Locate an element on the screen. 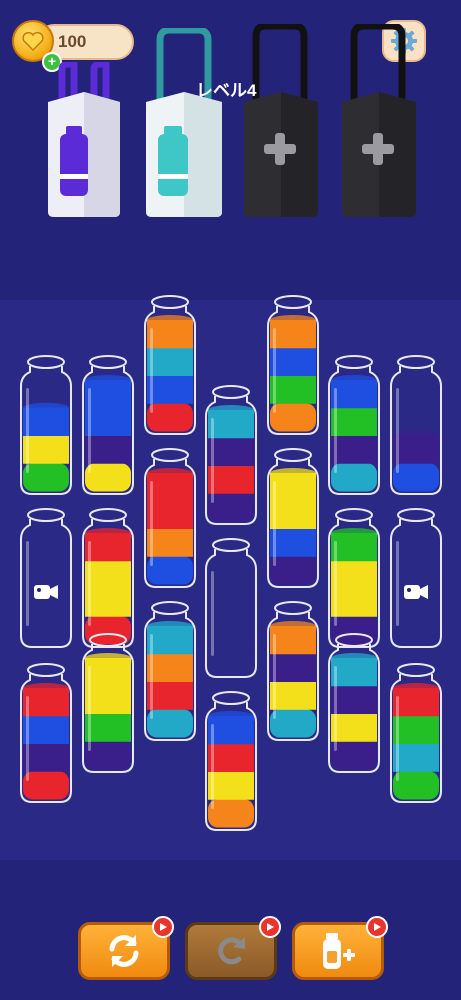  add-bottle-icon is located at coordinates (339, 951).